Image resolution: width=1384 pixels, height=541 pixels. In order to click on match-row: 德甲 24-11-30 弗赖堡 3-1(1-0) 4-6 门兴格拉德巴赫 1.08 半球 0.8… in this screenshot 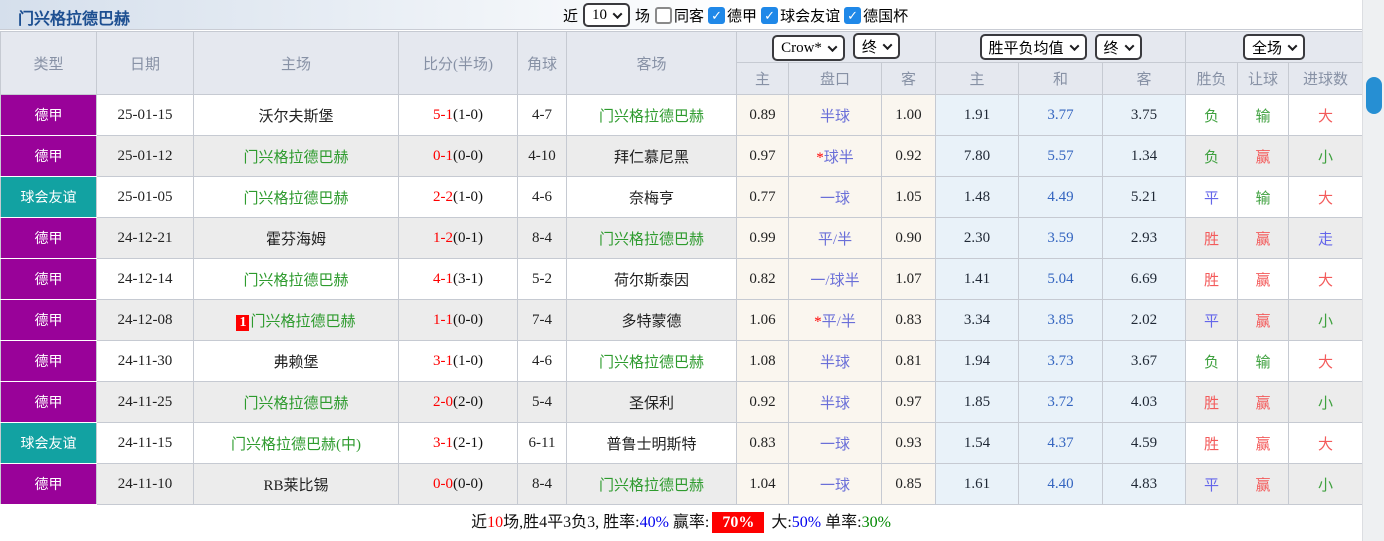, I will do `click(682, 361)`.